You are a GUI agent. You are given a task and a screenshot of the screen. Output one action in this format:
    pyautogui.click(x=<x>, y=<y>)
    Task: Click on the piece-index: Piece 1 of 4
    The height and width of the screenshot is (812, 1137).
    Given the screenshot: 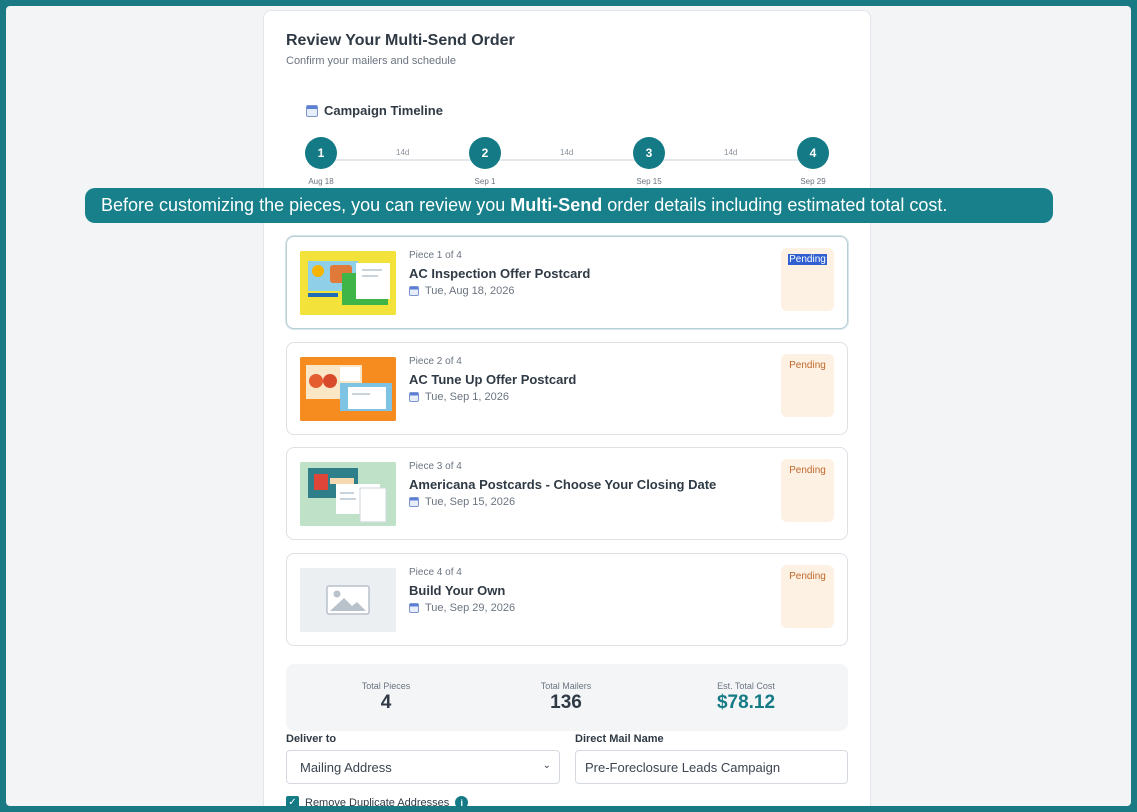 What is the action you would take?
    pyautogui.click(x=435, y=255)
    